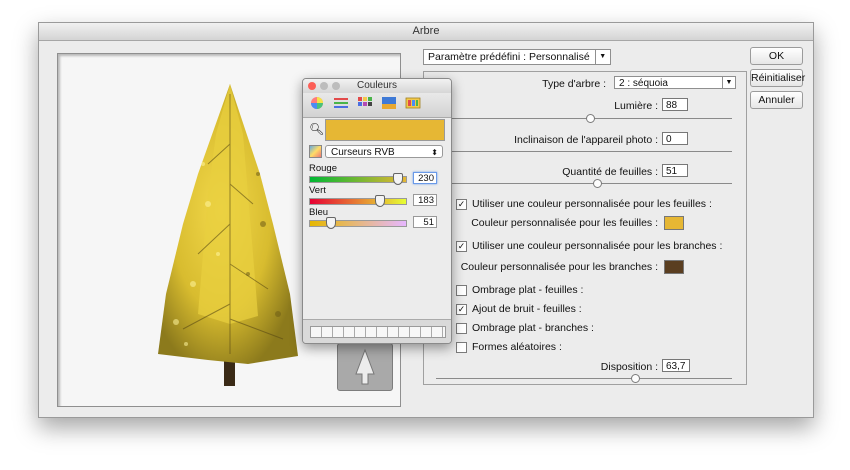 This screenshot has width=850, height=470. Describe the element at coordinates (324, 86) in the screenshot. I see `minimize-icon` at that location.